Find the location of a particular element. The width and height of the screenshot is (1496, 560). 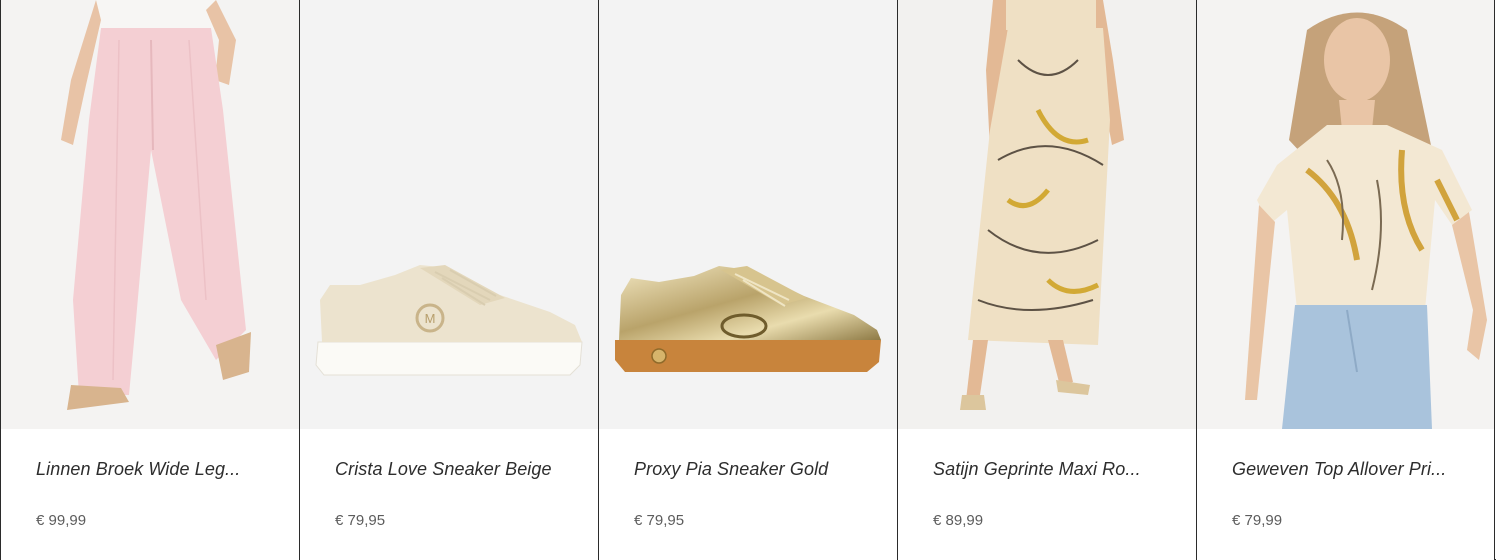

product-info: Geweven Top Allover Pri... € 79,99 is located at coordinates (1345, 494).